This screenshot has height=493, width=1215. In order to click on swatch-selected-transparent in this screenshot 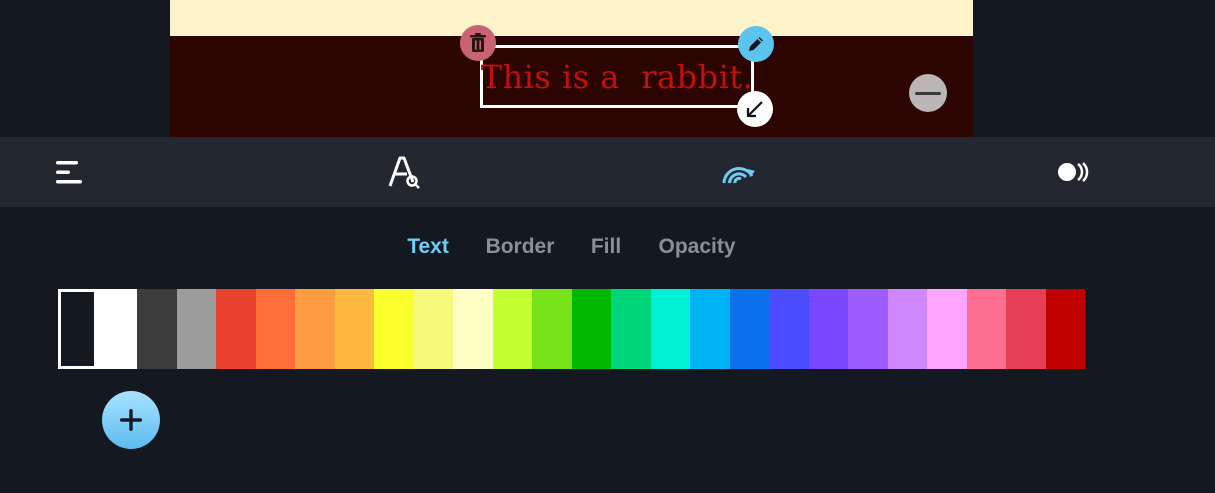, I will do `click(97, 329)`.